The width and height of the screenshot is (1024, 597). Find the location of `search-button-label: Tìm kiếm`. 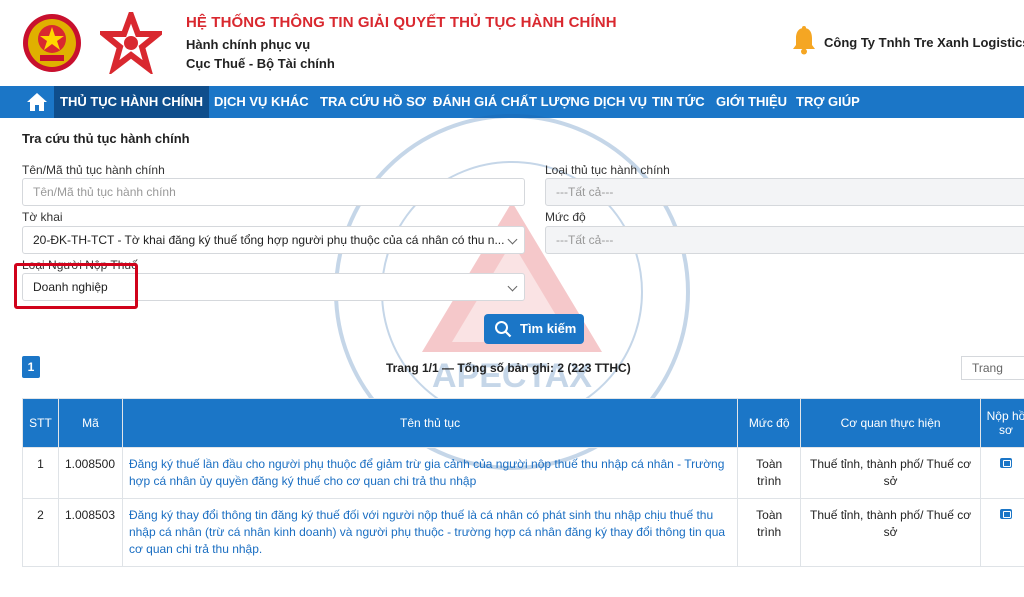

search-button-label: Tìm kiếm is located at coordinates (548, 328).